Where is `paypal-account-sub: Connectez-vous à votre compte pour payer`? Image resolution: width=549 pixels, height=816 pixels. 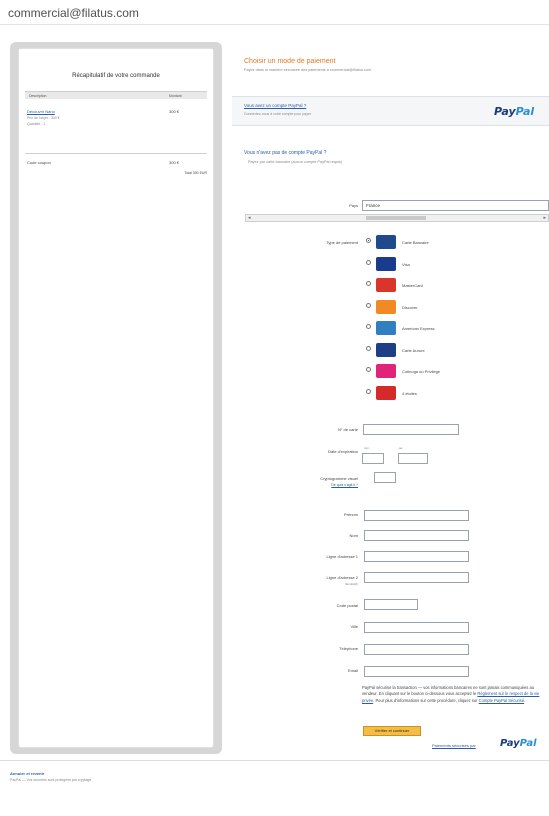 paypal-account-sub: Connectez-vous à votre compte pour payer is located at coordinates (278, 114).